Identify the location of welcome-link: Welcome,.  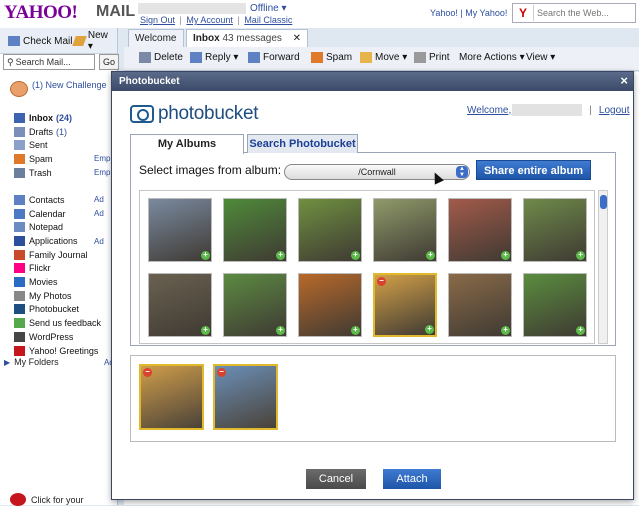
(489, 110).